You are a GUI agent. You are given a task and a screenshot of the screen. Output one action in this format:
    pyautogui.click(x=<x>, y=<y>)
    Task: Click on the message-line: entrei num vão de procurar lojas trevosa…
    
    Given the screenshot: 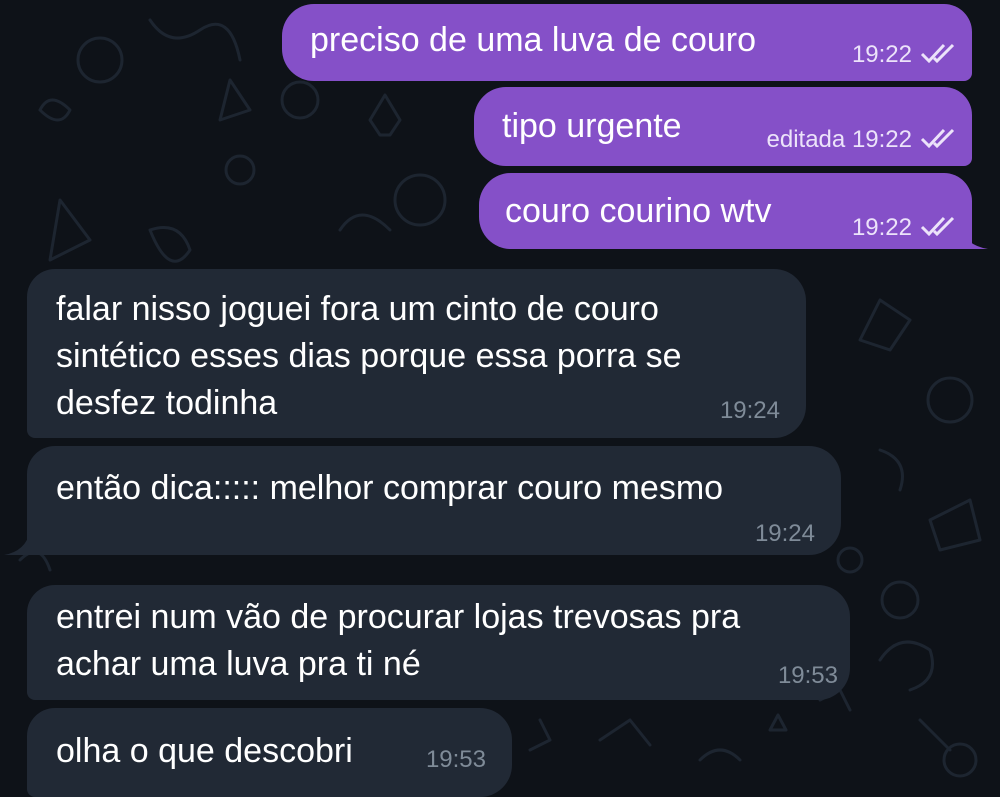 What is the action you would take?
    pyautogui.click(x=398, y=617)
    